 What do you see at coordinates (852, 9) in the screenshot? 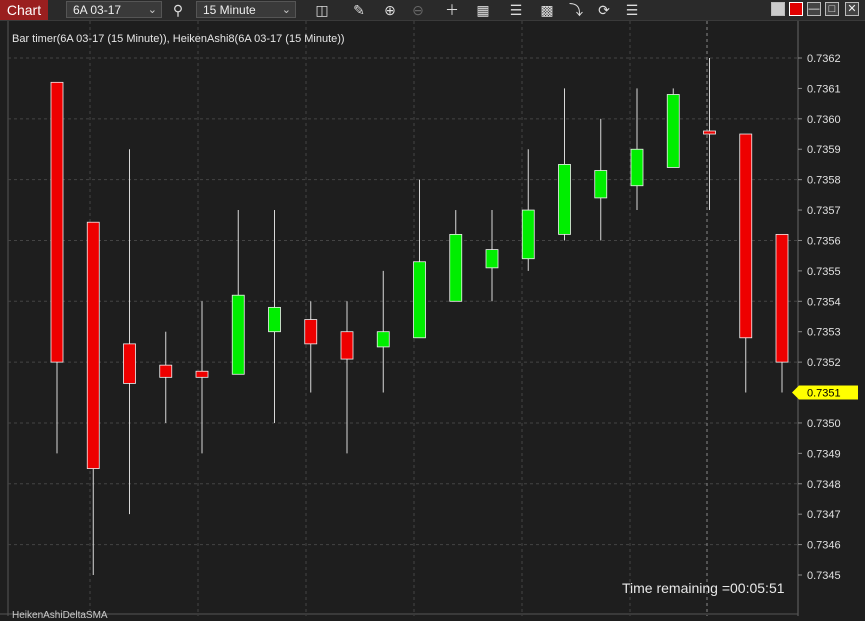
I see `close-icon: ✕` at bounding box center [852, 9].